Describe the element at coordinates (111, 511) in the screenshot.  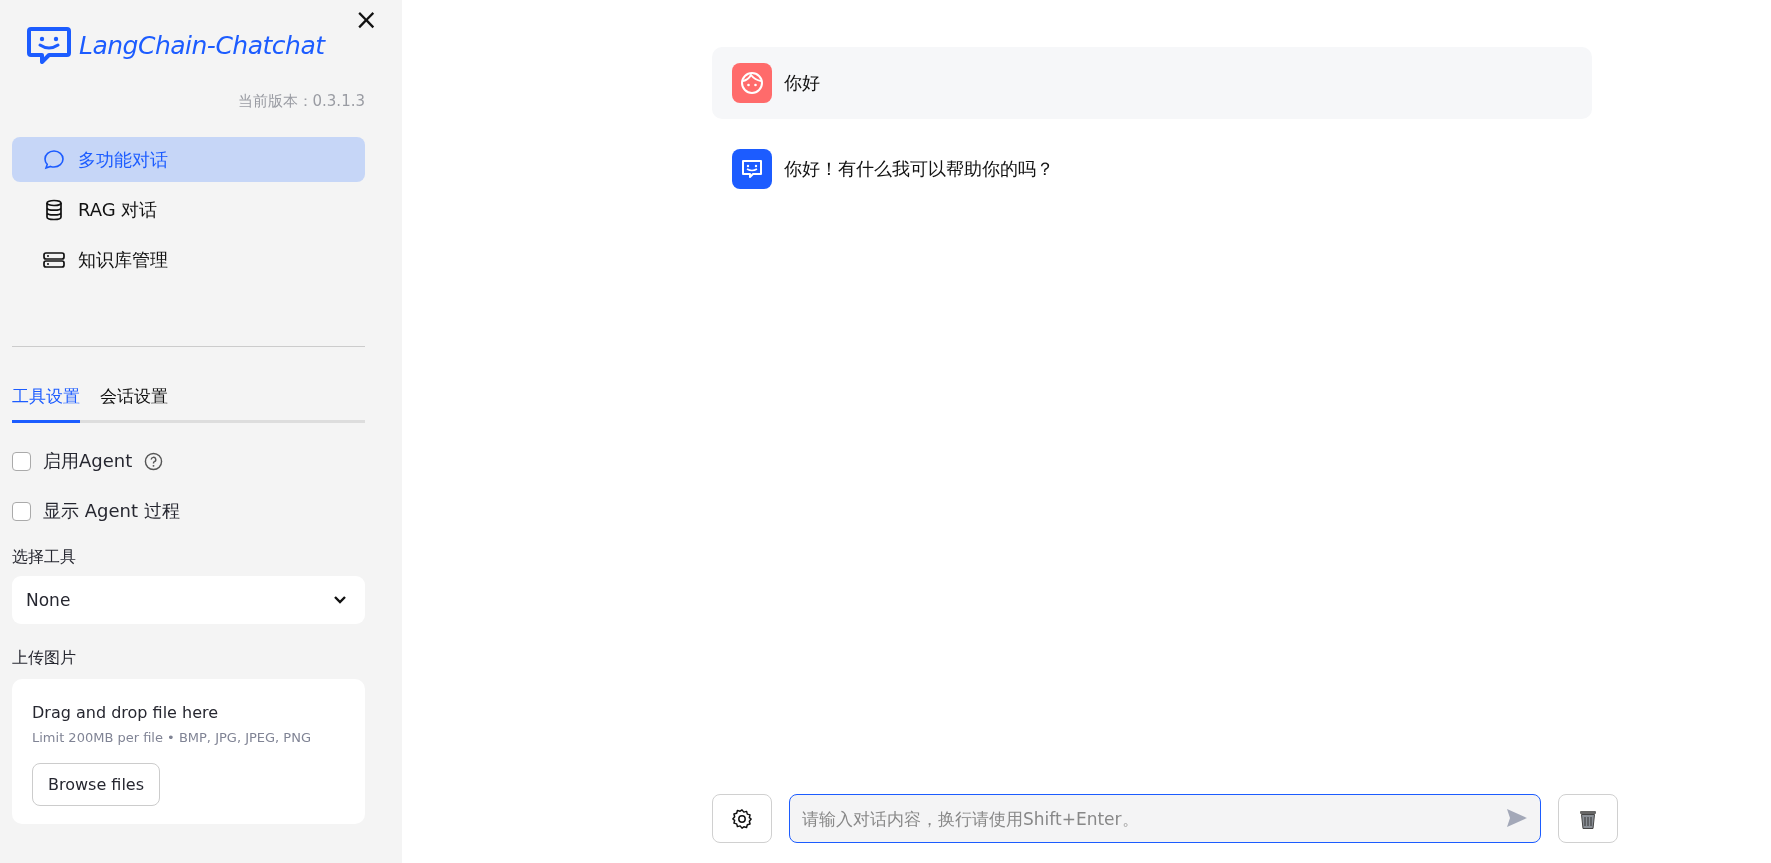
I see `checkbox-label: 显示 Agent 过程` at that location.